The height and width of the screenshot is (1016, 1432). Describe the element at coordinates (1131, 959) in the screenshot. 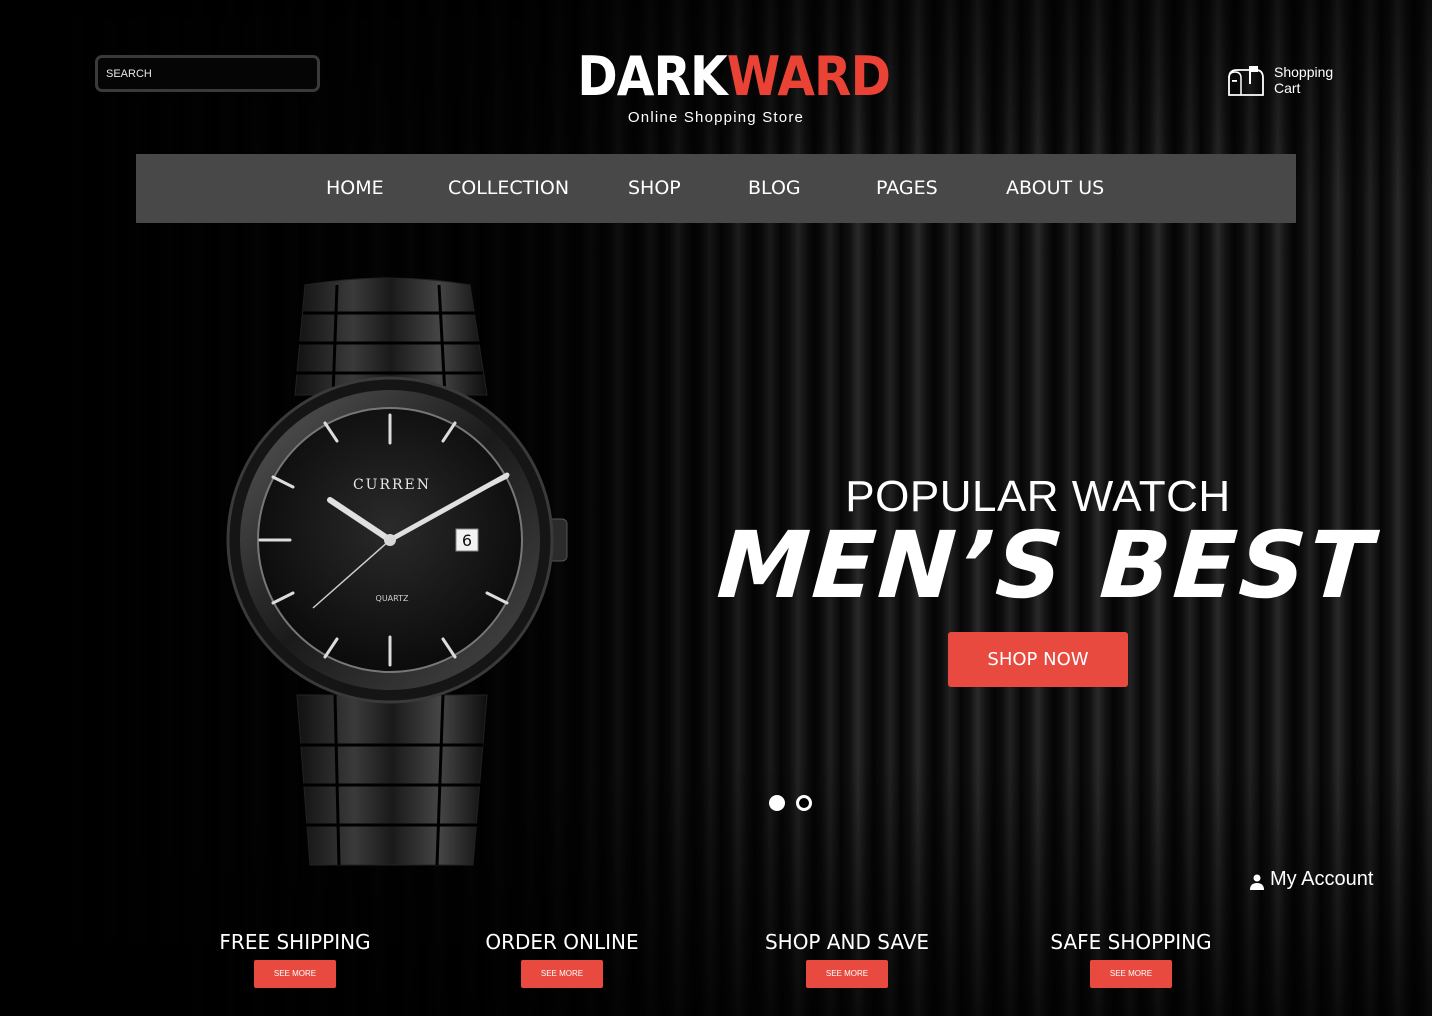

I see `feature-safe-shopping: SAFE SHOPPING SEE MORE` at that location.